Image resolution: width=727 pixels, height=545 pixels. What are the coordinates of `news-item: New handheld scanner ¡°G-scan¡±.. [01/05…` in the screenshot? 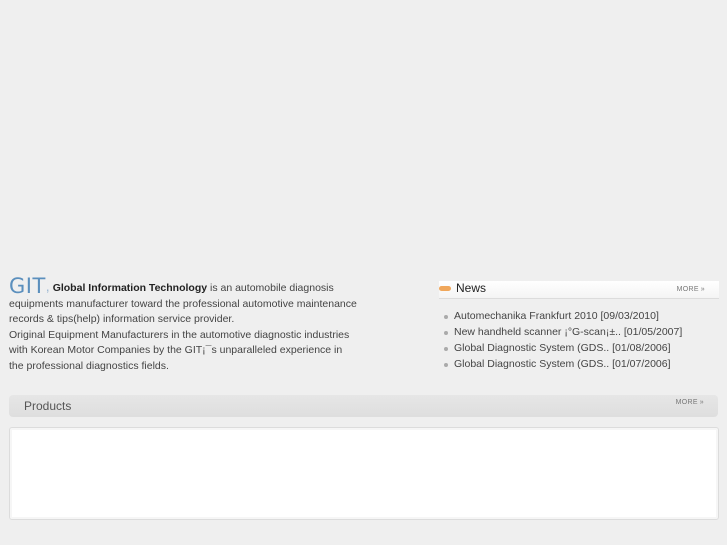 It's located at (581, 332).